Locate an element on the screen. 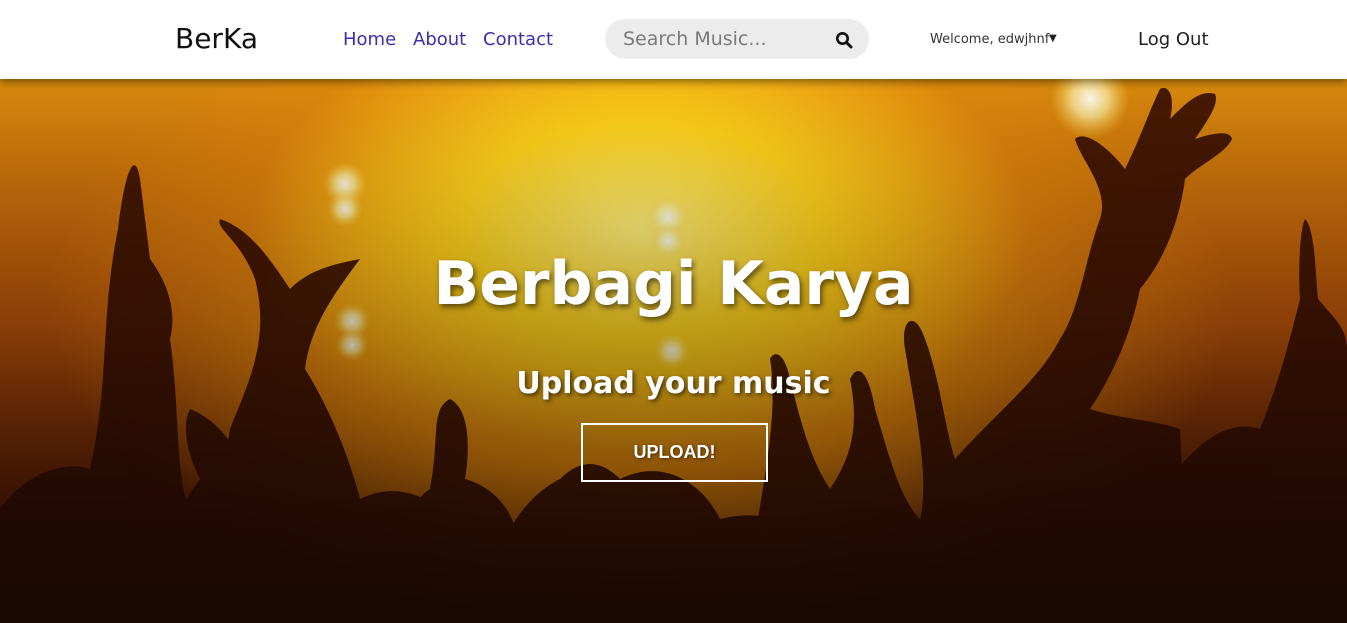 The height and width of the screenshot is (623, 1347). hero-subtitle: Upload your music is located at coordinates (673, 383).